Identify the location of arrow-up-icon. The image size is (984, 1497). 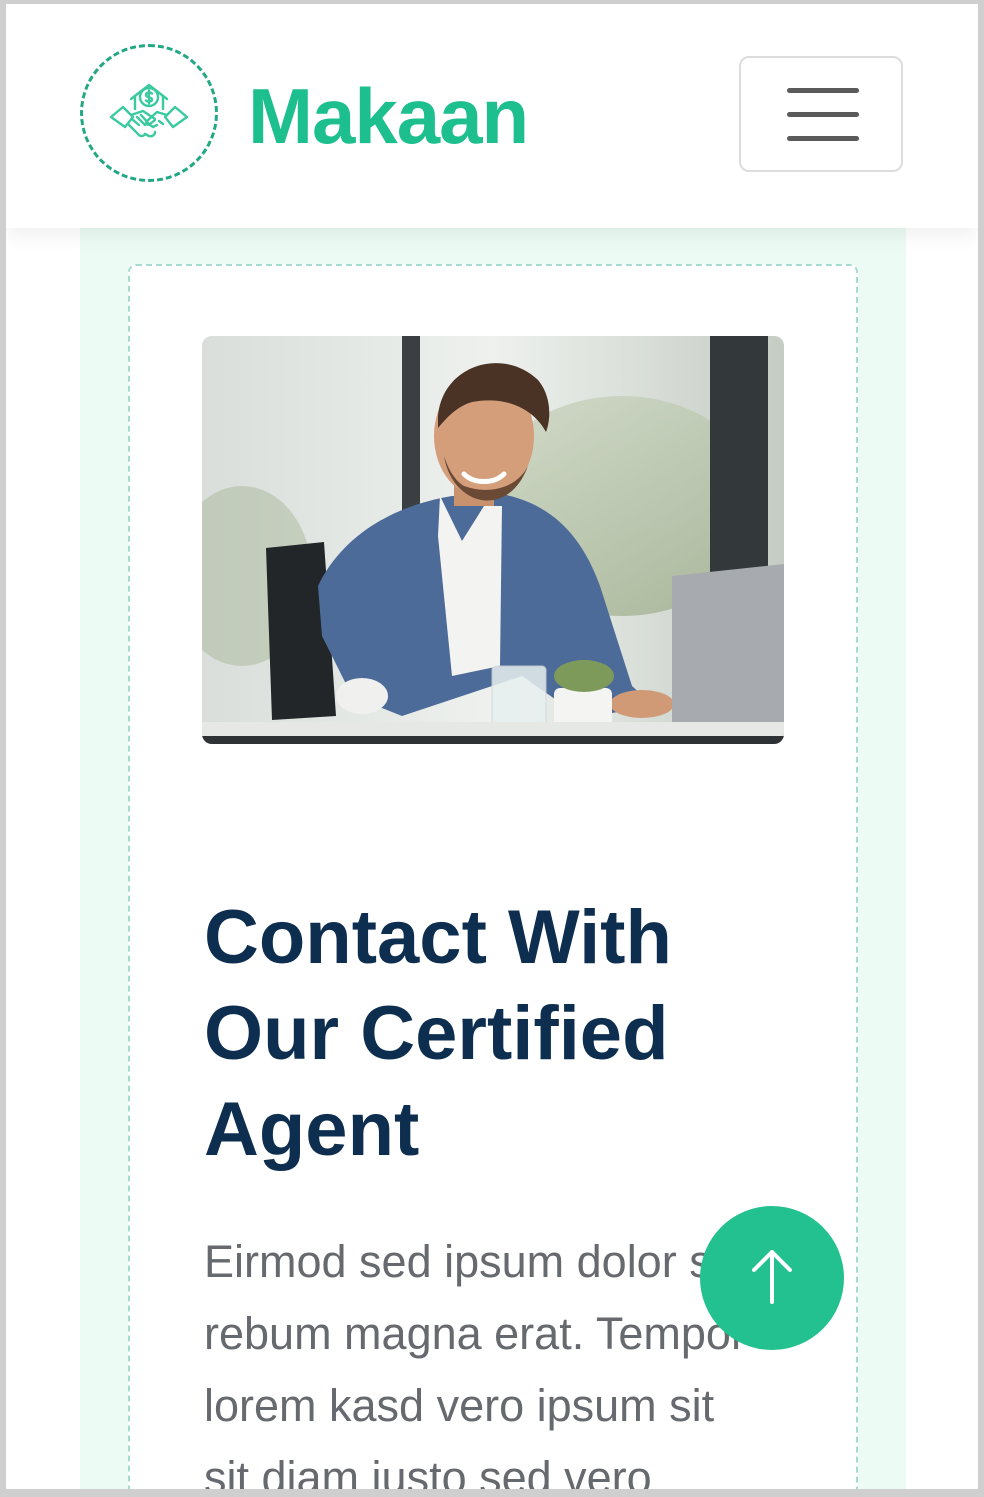
(772, 1278).